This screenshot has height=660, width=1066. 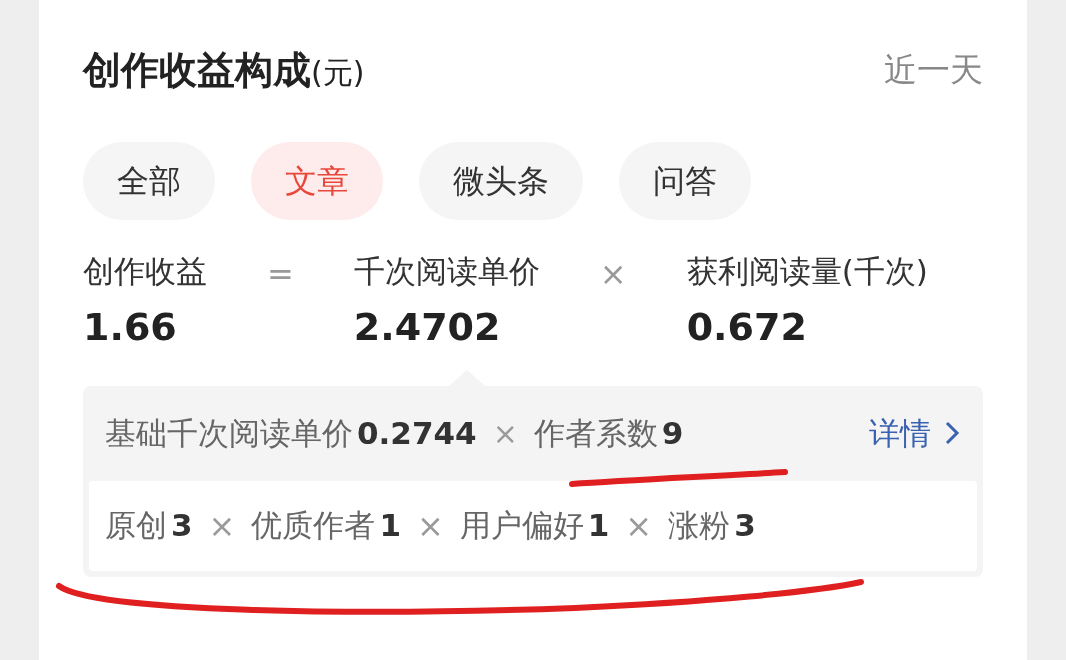 What do you see at coordinates (807, 271) in the screenshot?
I see `metric-label: 获利阅读量(千次)` at bounding box center [807, 271].